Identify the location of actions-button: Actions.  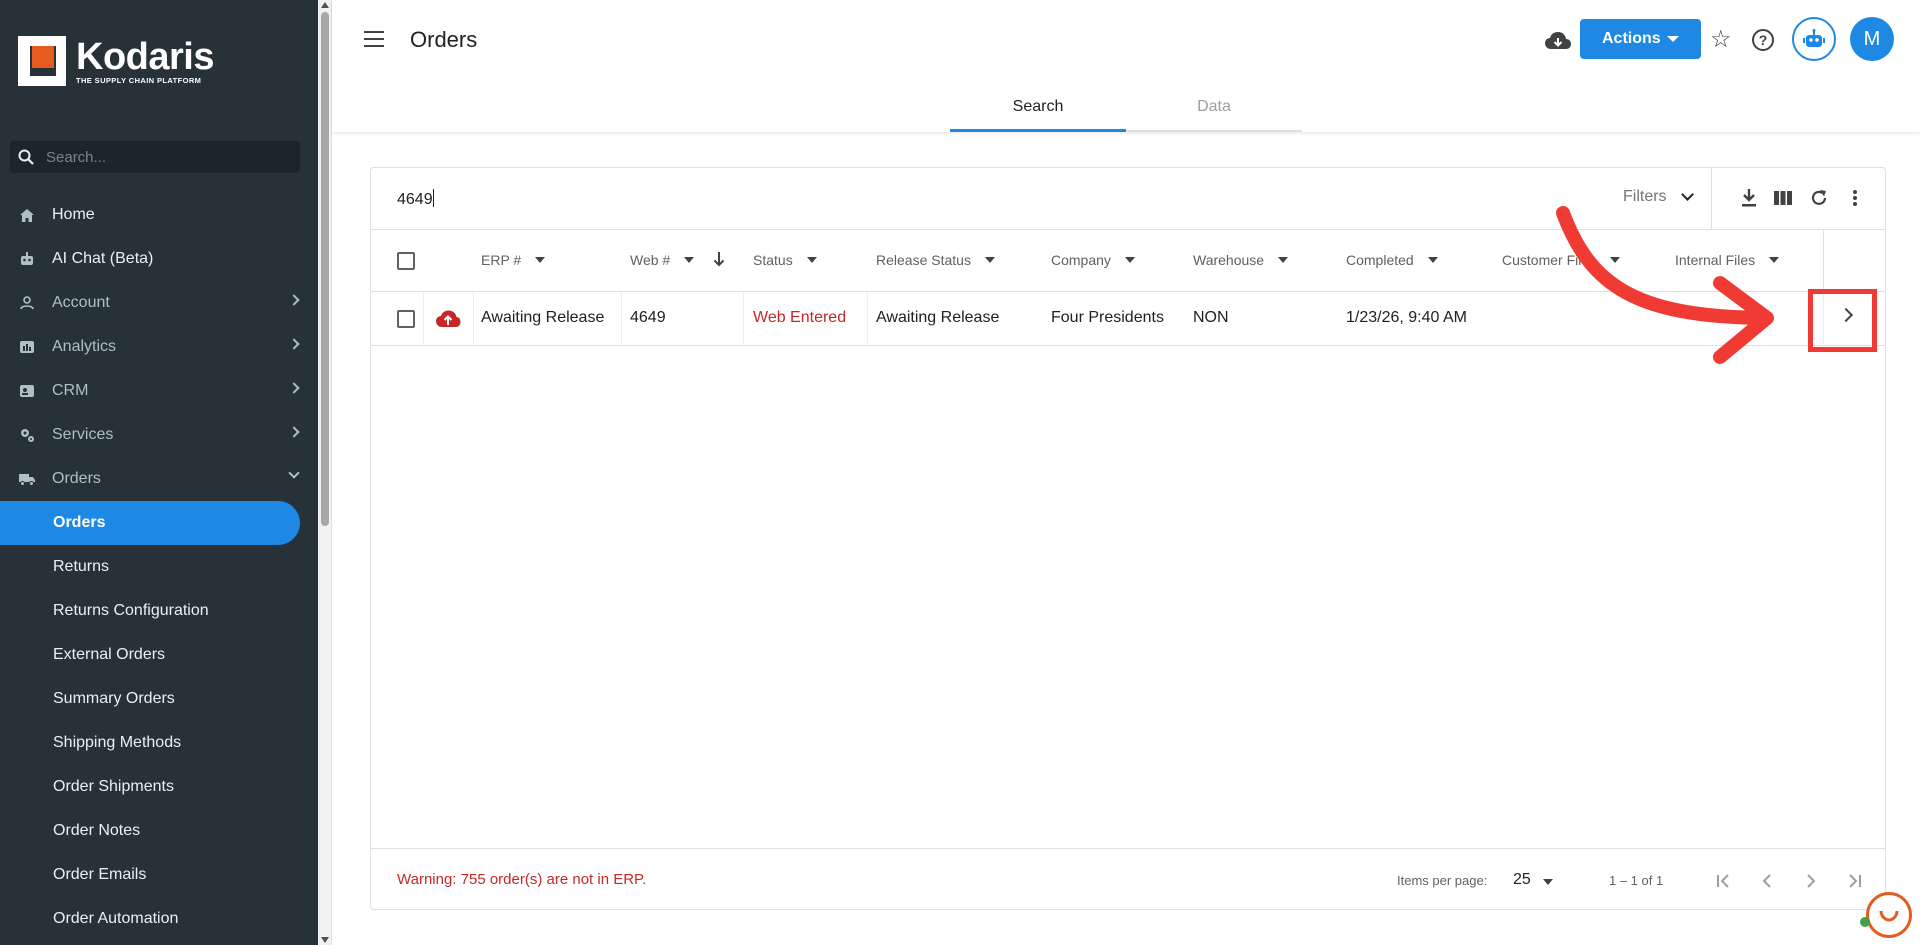
(1640, 39).